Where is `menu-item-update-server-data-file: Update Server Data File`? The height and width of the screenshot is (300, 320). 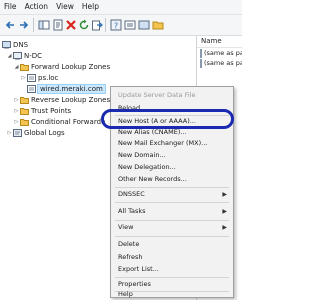 menu-item-update-server-data-file: Update Server Data File is located at coordinates (156, 95).